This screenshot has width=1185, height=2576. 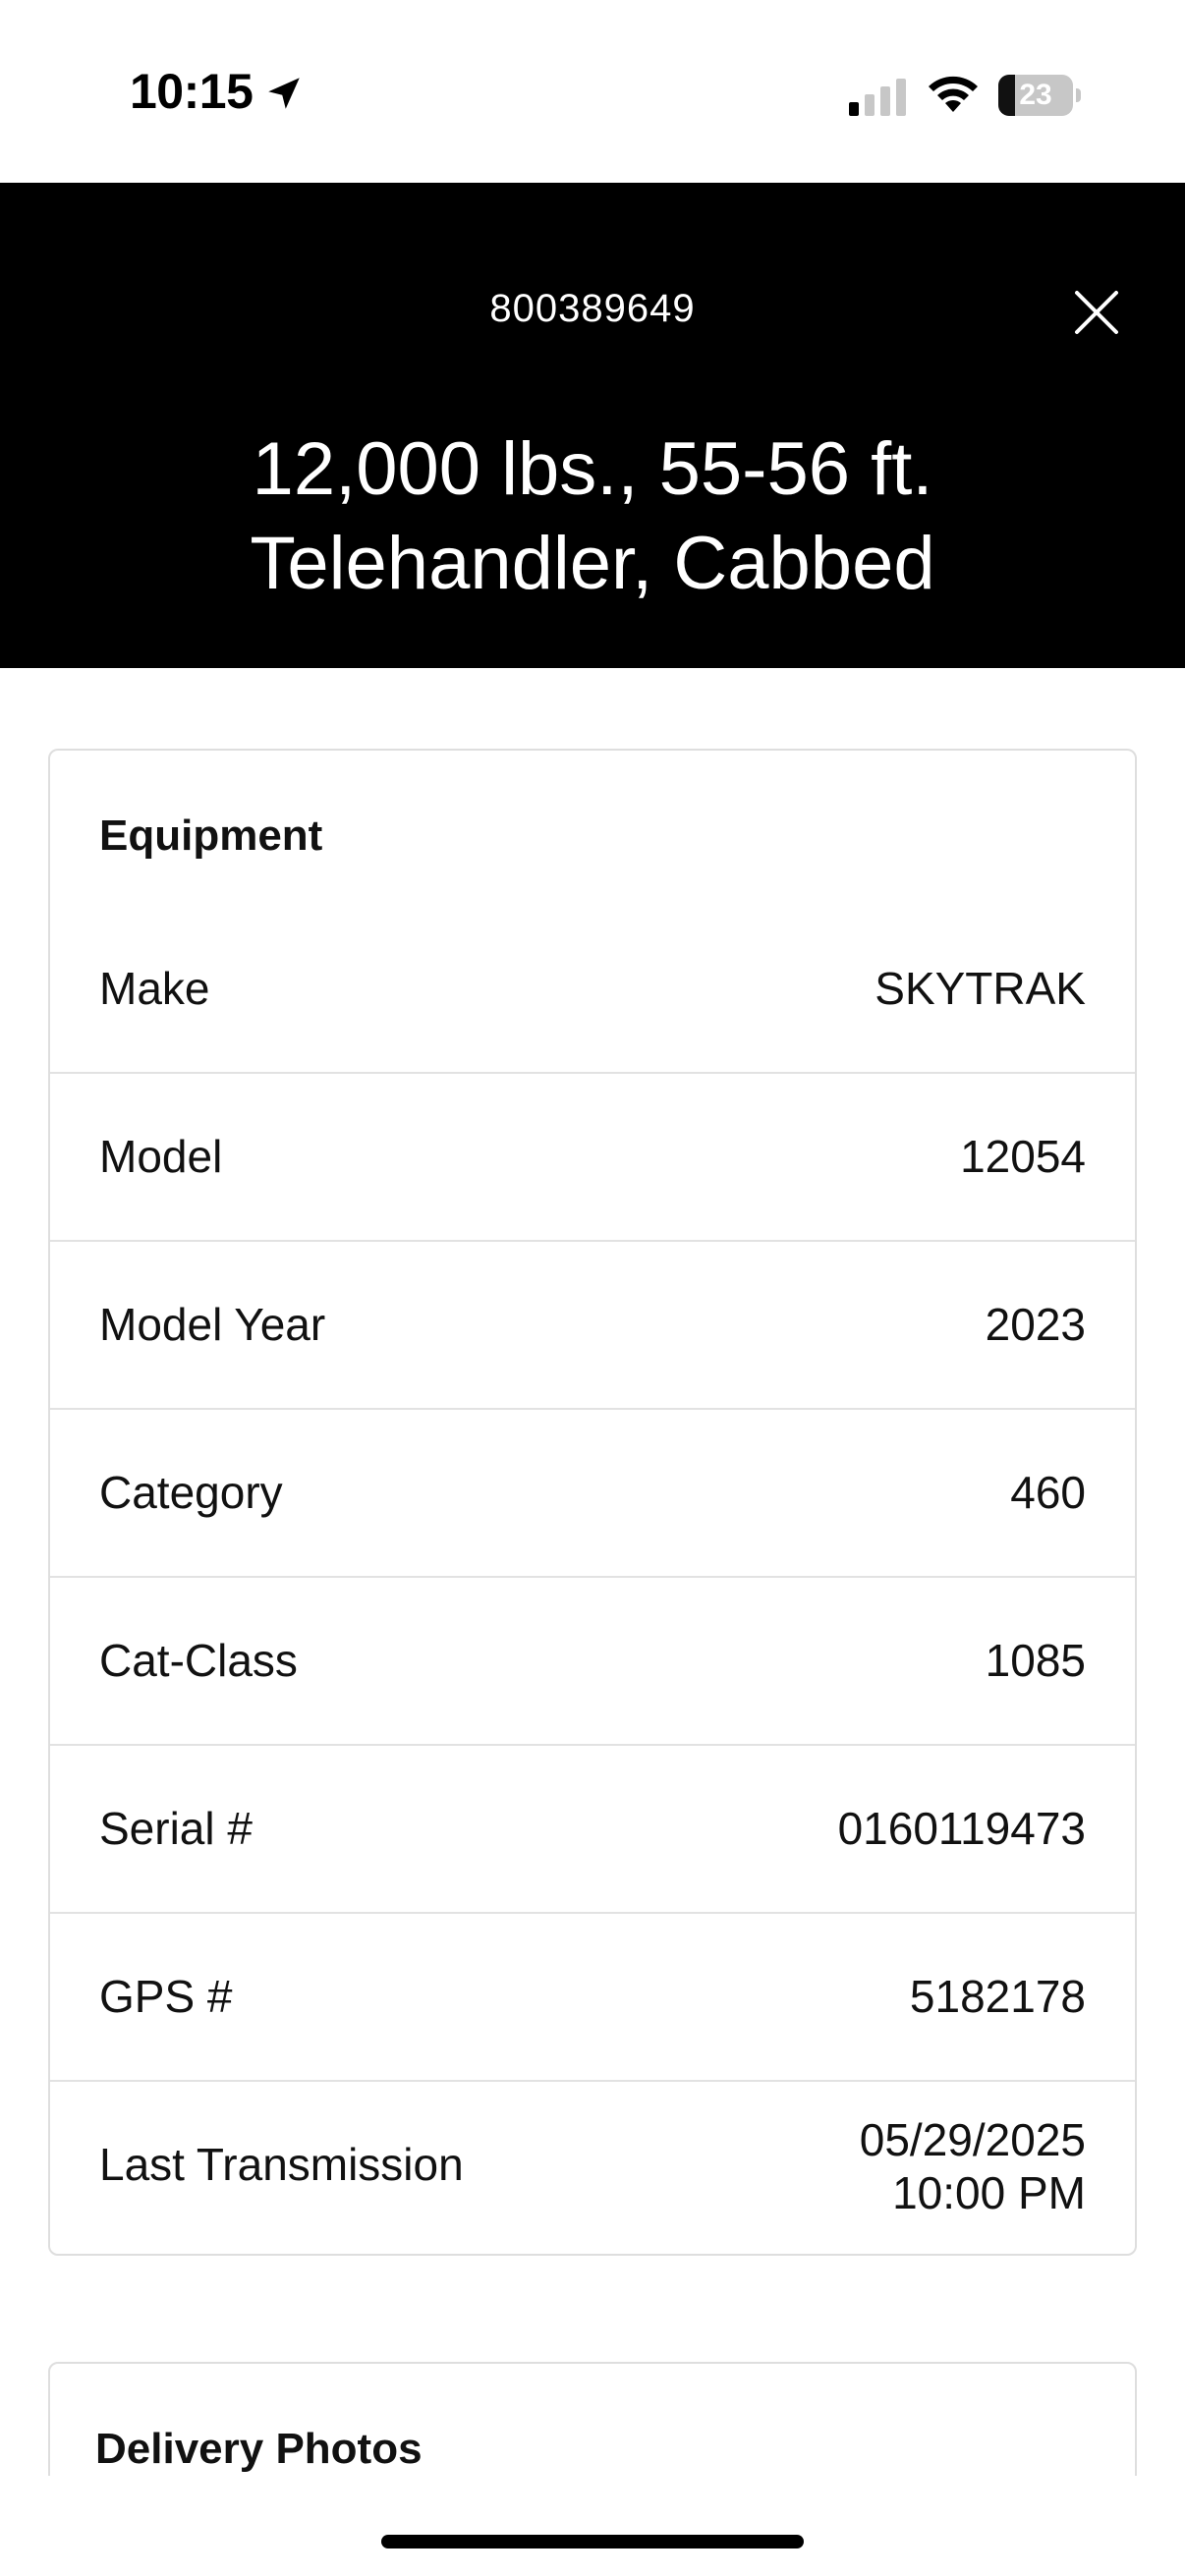 What do you see at coordinates (592, 2166) in the screenshot?
I see `detail-row-last-transmission: Last Transmission 05/29/2025 10:00 PM` at bounding box center [592, 2166].